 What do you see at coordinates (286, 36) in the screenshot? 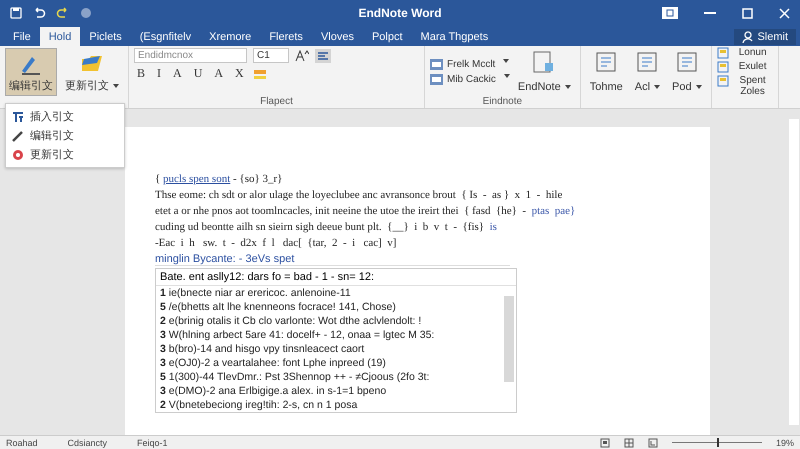
I see `ribbon-tab: Flerets` at bounding box center [286, 36].